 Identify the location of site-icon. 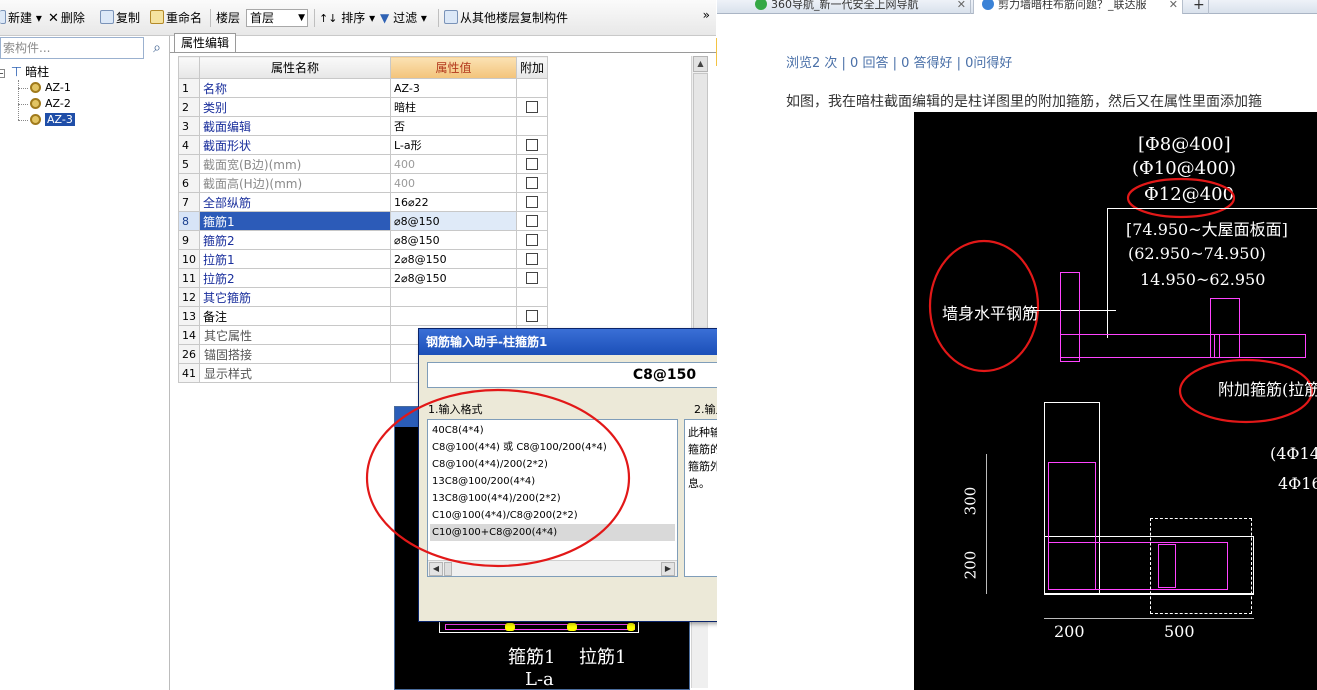
(988, 5).